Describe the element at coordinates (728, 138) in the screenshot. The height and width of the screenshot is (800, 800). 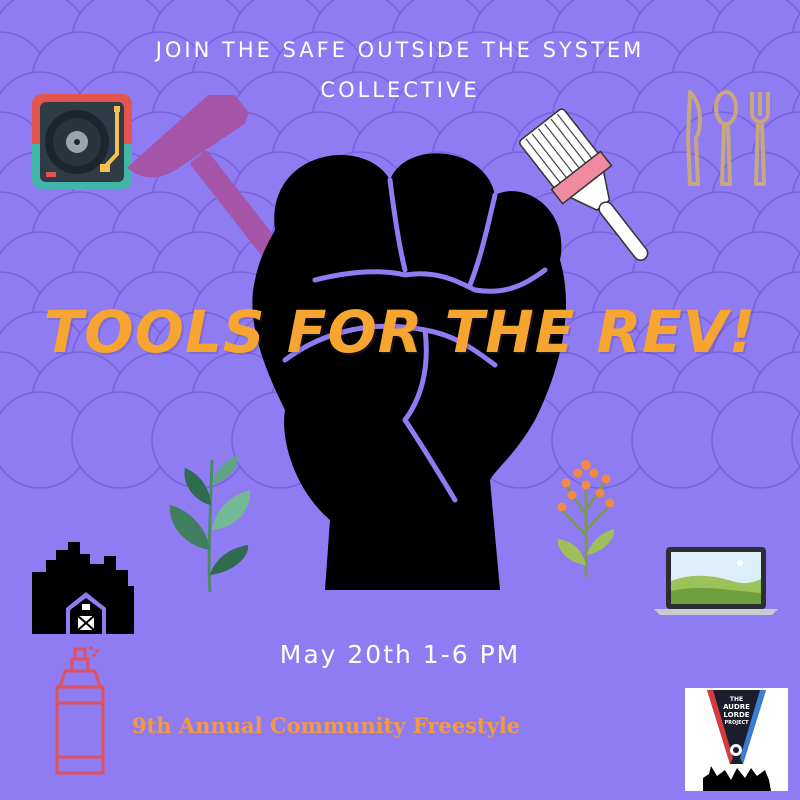
I see `utensils-icon` at that location.